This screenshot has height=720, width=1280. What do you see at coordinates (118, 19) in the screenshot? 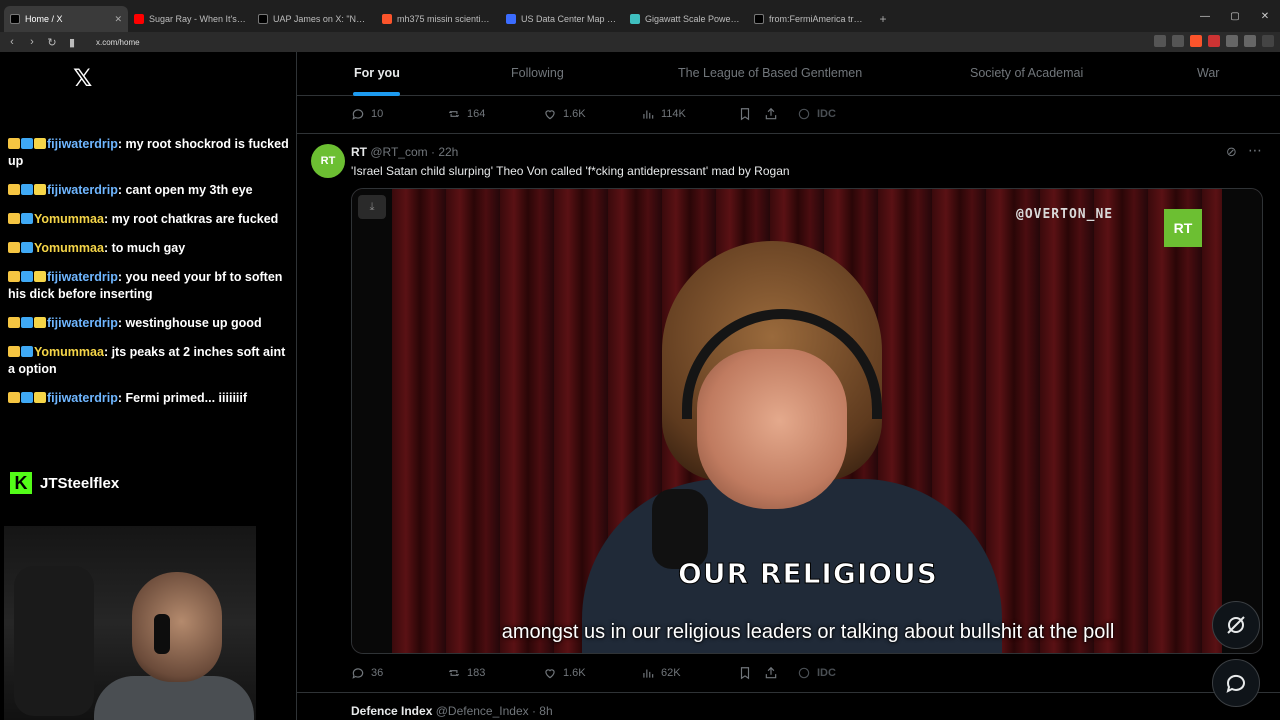
I see `close-icon: ✕` at bounding box center [118, 19].